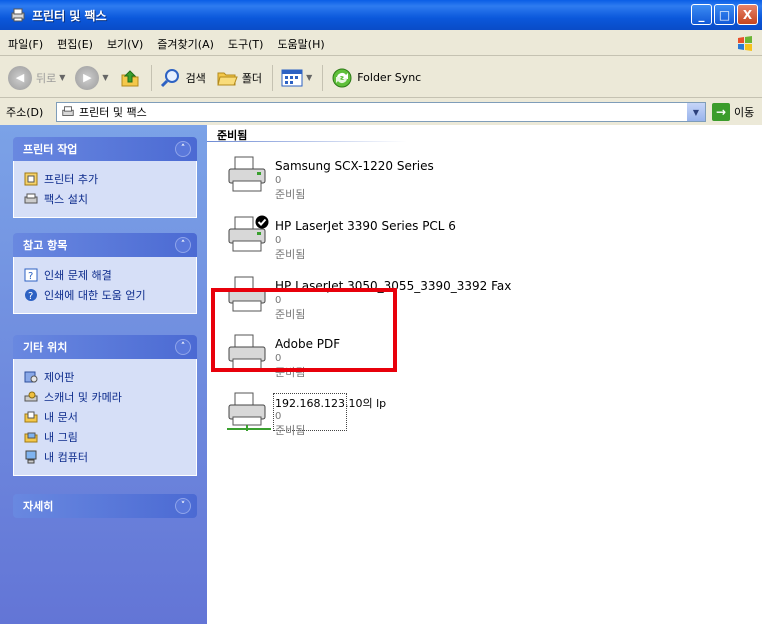 Image resolution: width=762 pixels, height=624 pixels. What do you see at coordinates (747, 14) in the screenshot?
I see `close-button: X` at bounding box center [747, 14].